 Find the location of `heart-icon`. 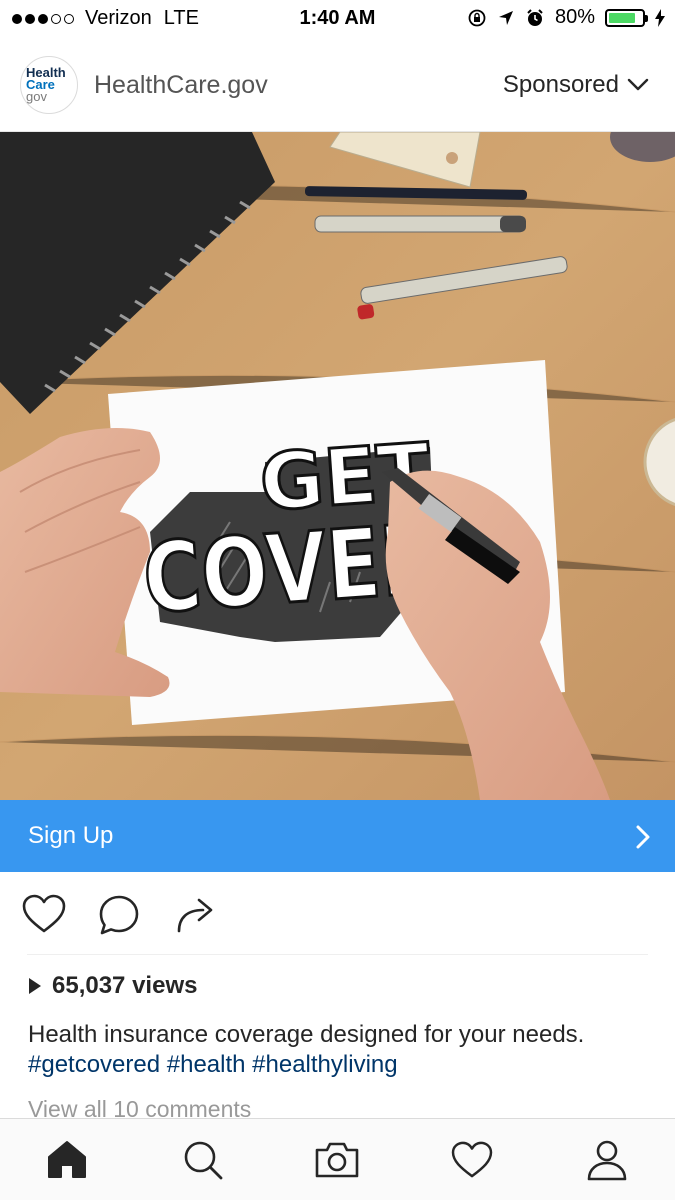

heart-icon is located at coordinates (472, 1160).